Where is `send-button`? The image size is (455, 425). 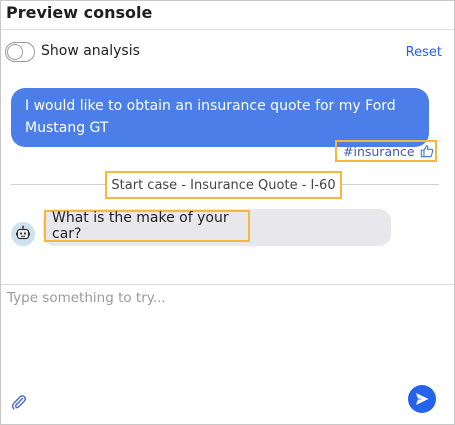
send-button is located at coordinates (422, 399).